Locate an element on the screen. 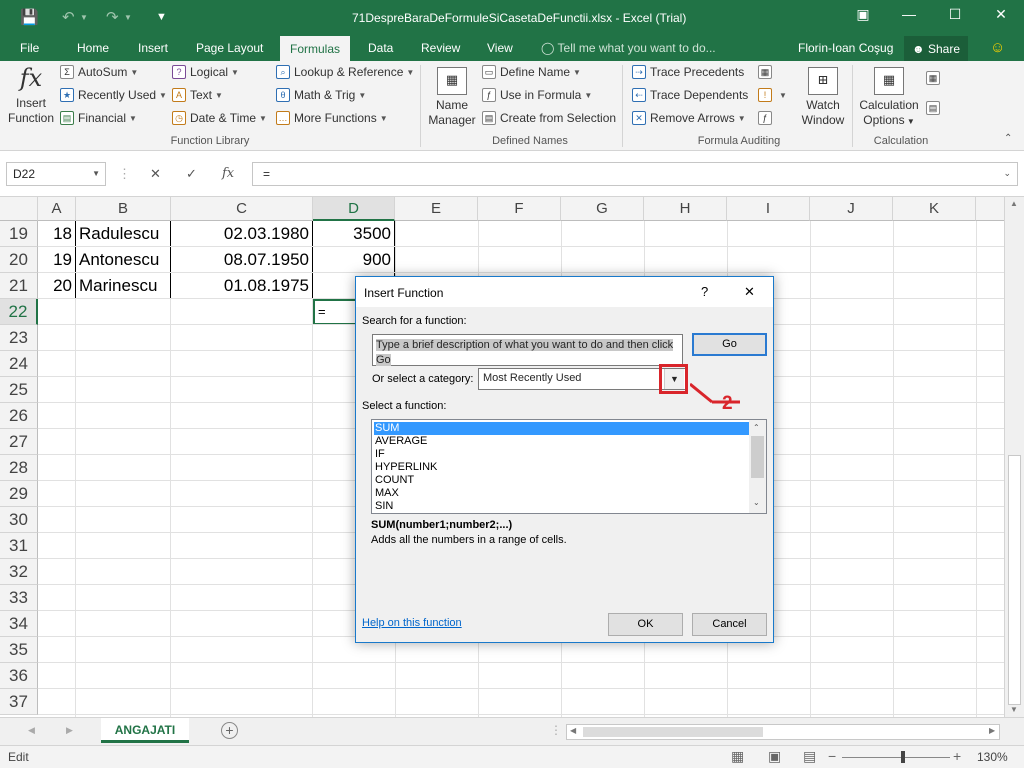 This screenshot has height=768, width=1024. column-header-l is located at coordinates (990, 209).